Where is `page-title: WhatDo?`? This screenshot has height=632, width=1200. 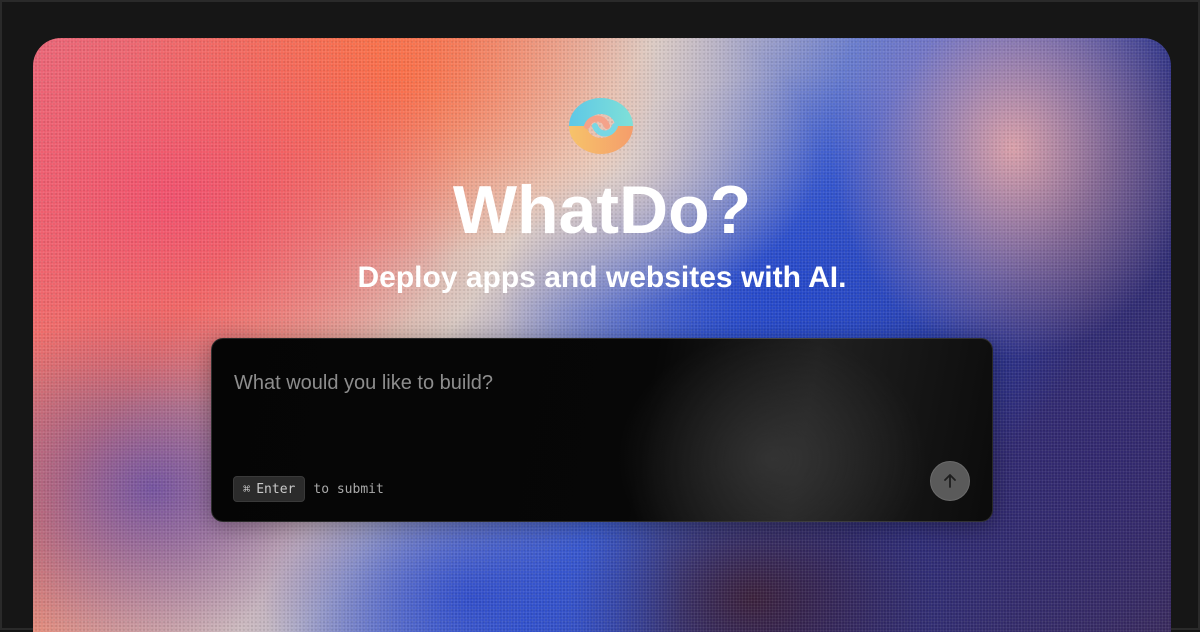 page-title: WhatDo? is located at coordinates (602, 210).